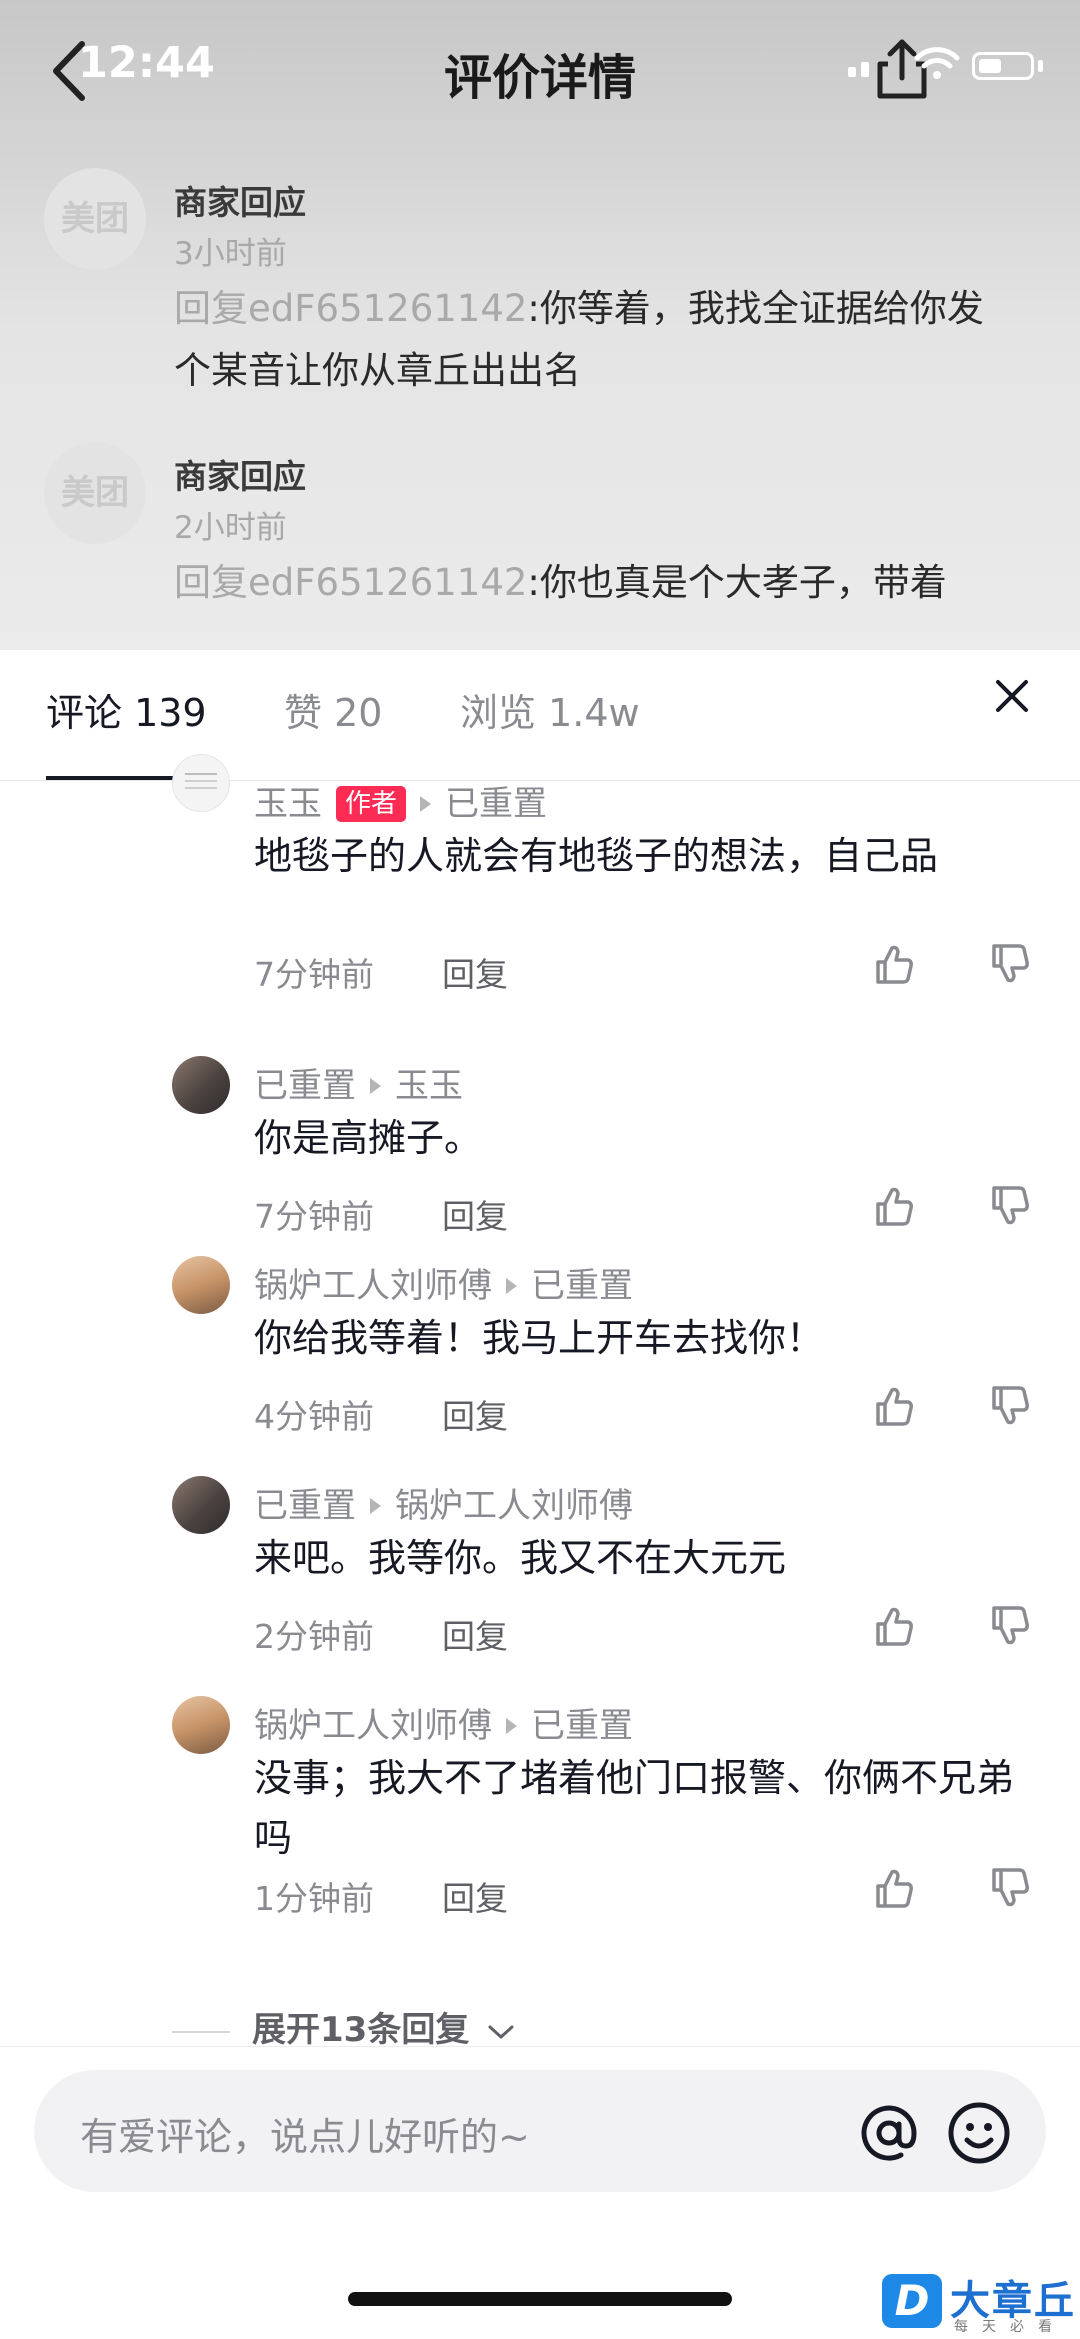  I want to click on comment-text: 你是高摊子。, so click(368, 1138).